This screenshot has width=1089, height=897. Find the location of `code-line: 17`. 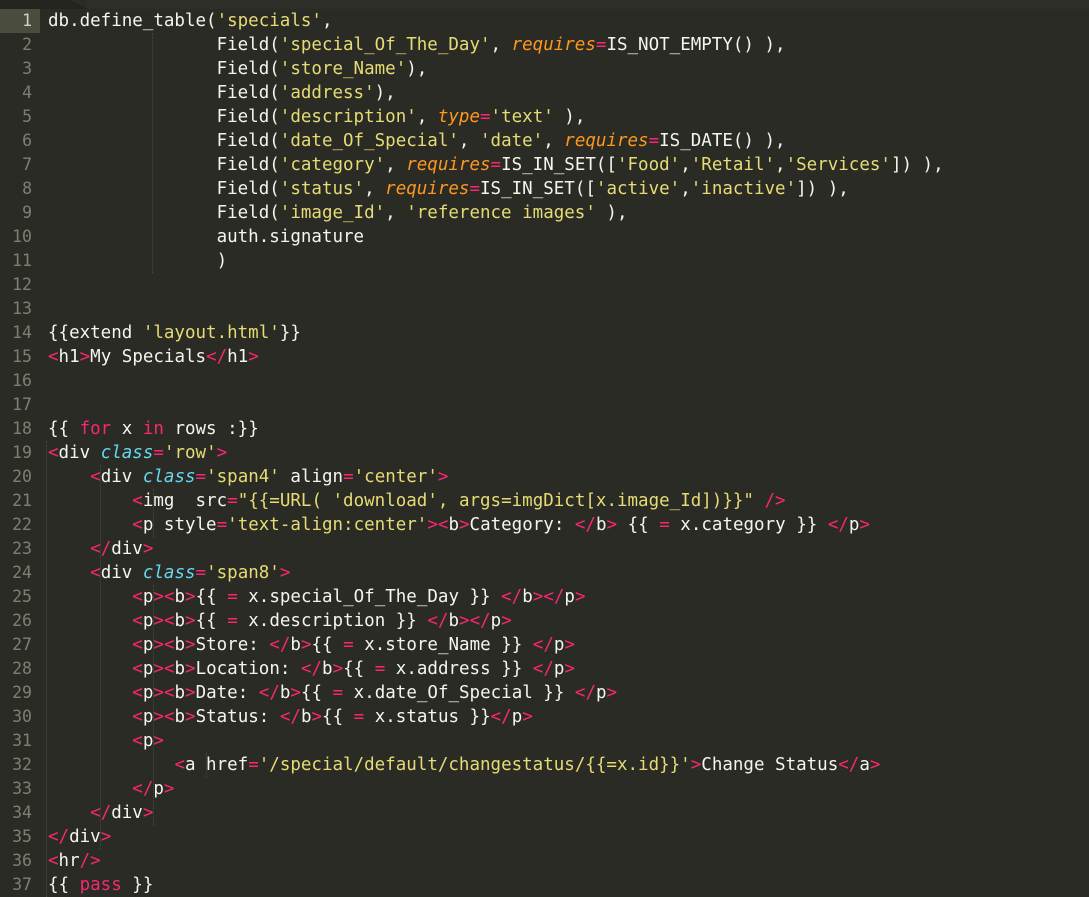

code-line: 17 is located at coordinates (544, 405).